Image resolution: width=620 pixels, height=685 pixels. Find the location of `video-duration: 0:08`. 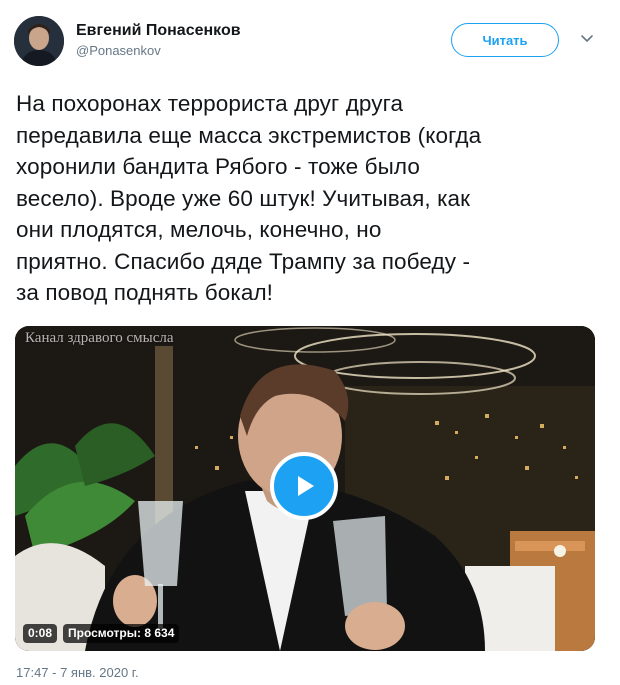

video-duration: 0:08 is located at coordinates (40, 633).